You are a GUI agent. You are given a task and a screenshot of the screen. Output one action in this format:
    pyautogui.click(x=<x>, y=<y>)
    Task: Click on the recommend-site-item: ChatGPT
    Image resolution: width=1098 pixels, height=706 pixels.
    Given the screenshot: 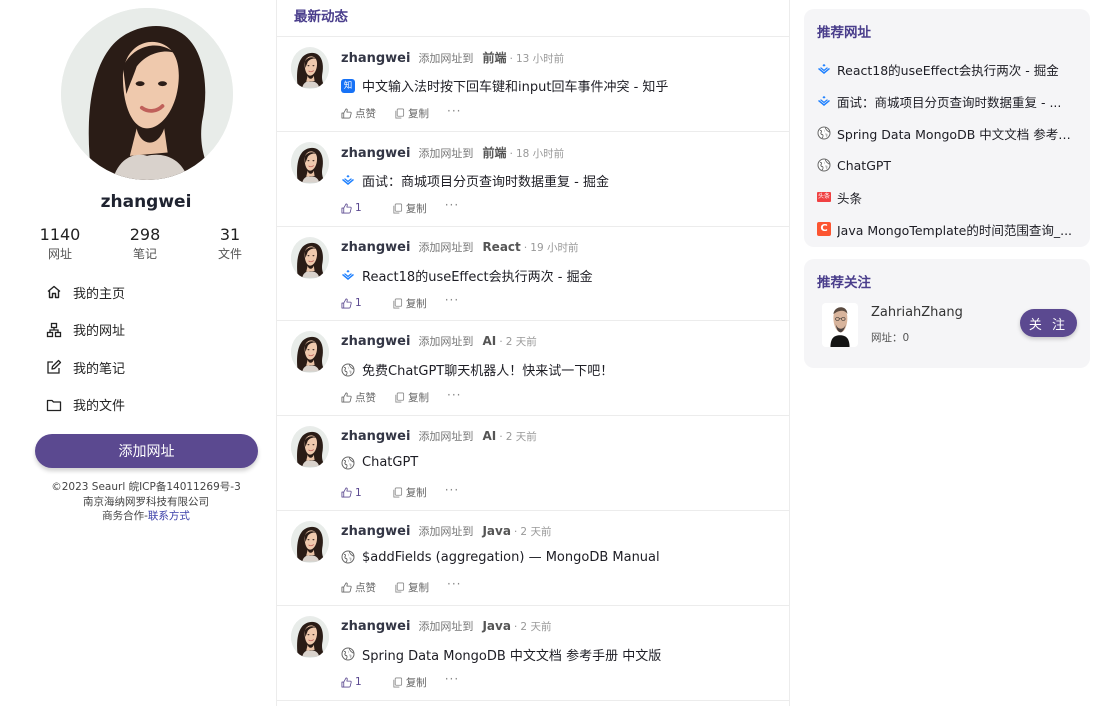 What is the action you would take?
    pyautogui.click(x=953, y=165)
    